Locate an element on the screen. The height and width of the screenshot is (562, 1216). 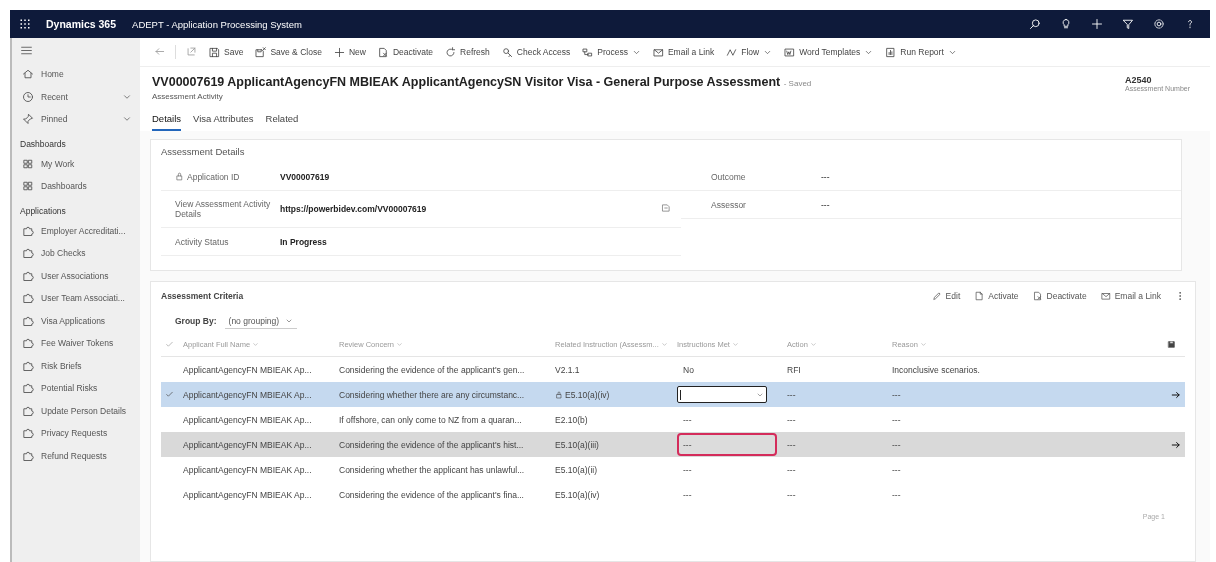
row-check-icon is located at coordinates (169, 394).